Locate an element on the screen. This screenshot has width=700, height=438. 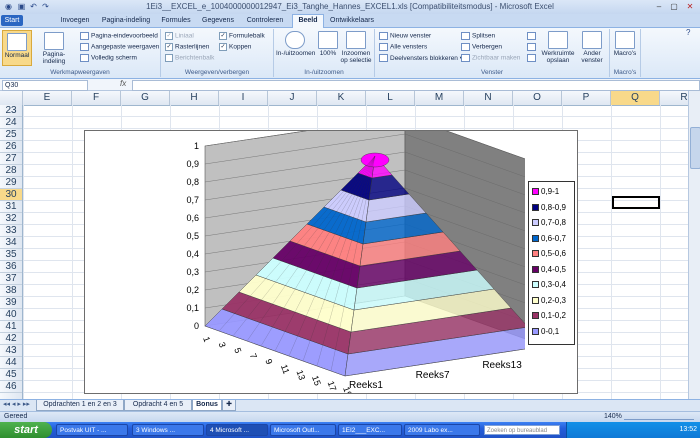
hide-button: Verbergen is located at coordinates (481, 47).